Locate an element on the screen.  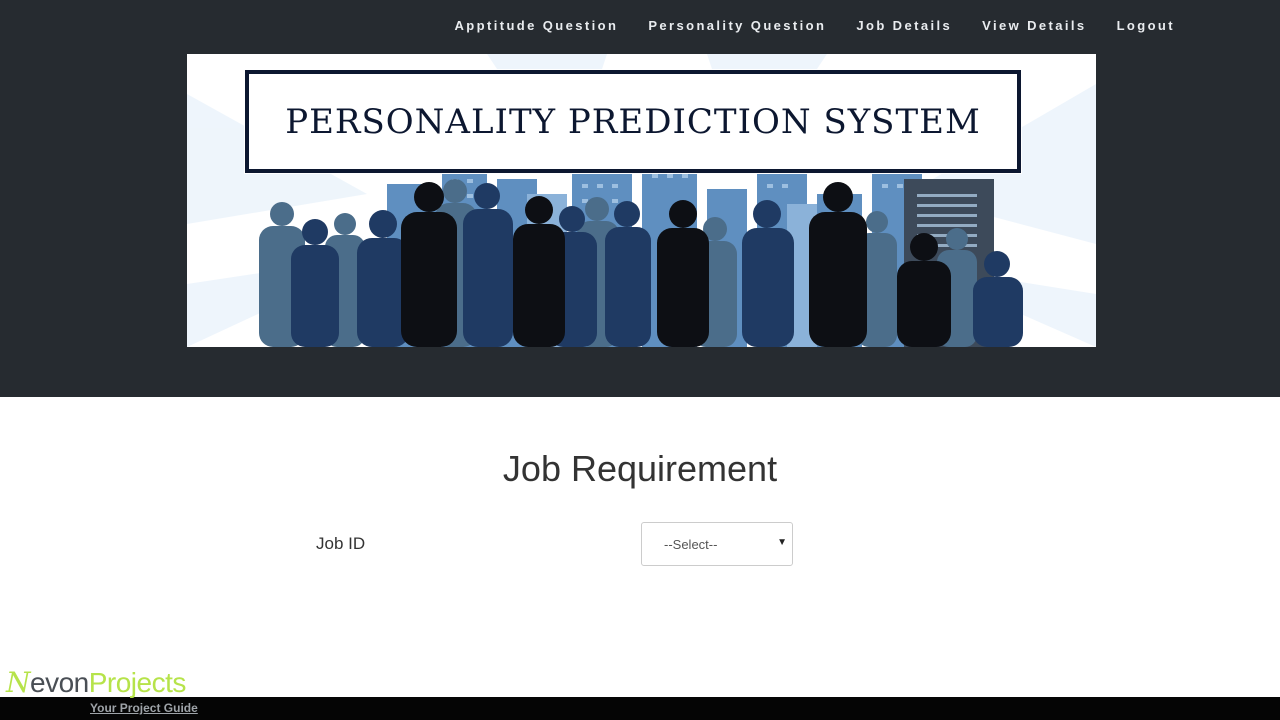
job-id-label: Job ID is located at coordinates (341, 543).